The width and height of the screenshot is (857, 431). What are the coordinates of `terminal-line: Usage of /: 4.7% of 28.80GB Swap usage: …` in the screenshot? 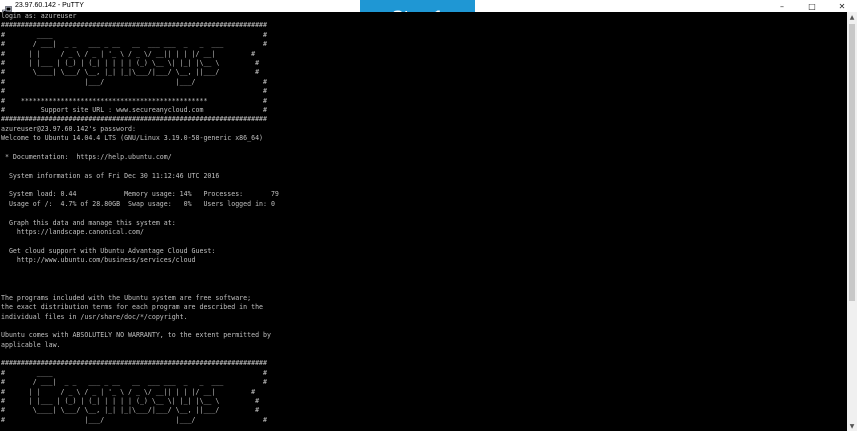 It's located at (138, 203).